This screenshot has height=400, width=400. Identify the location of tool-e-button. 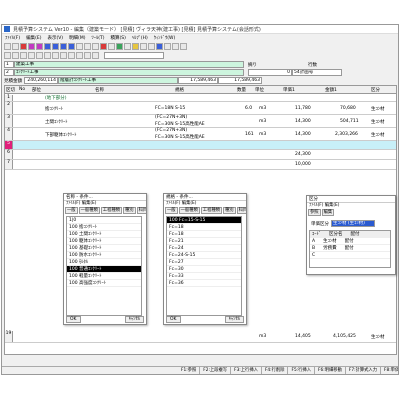
(39, 55).